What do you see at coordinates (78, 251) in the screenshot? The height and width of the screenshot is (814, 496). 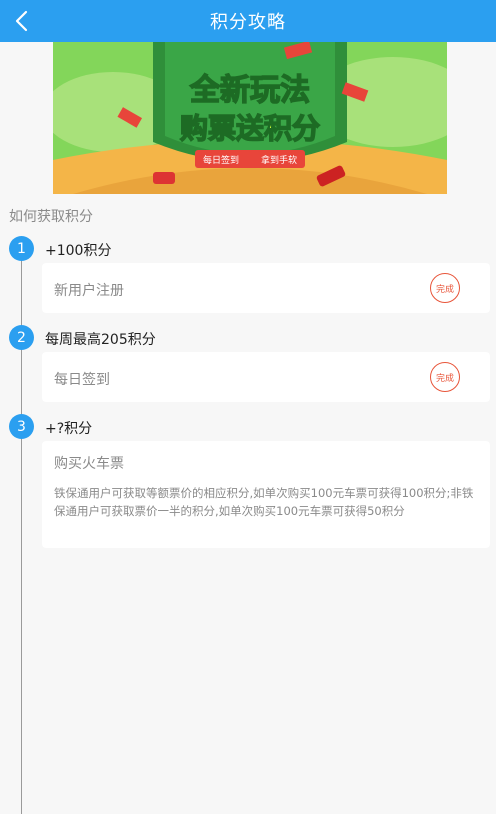 I see `step-title-1: +100积分` at bounding box center [78, 251].